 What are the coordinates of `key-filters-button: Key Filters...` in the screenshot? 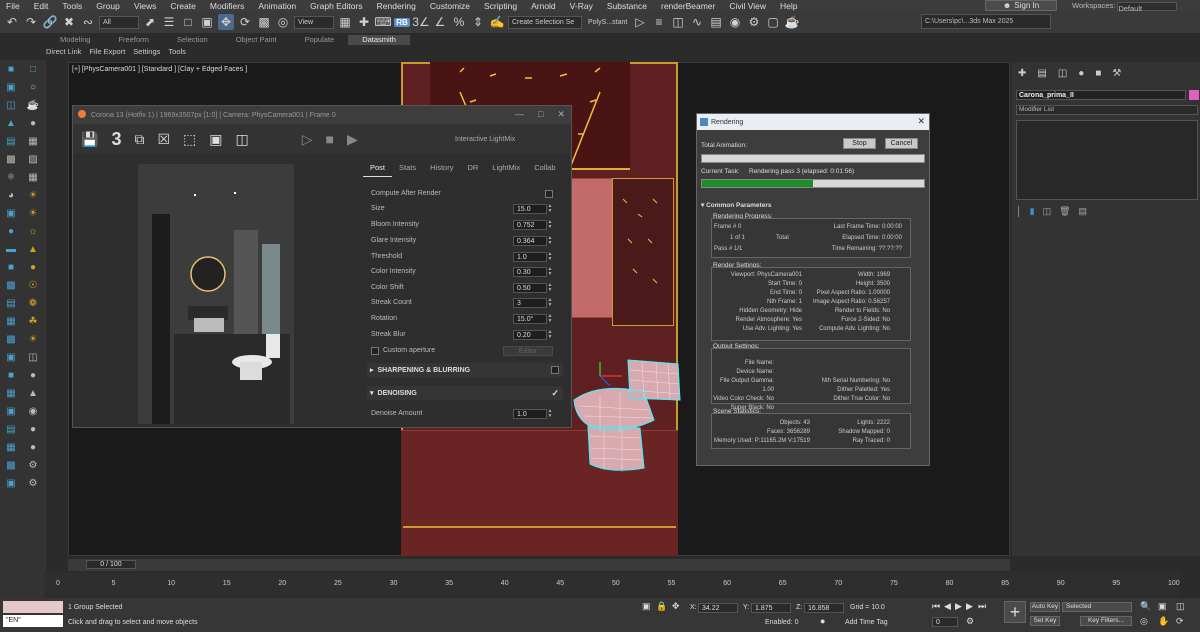 It's located at (1106, 621).